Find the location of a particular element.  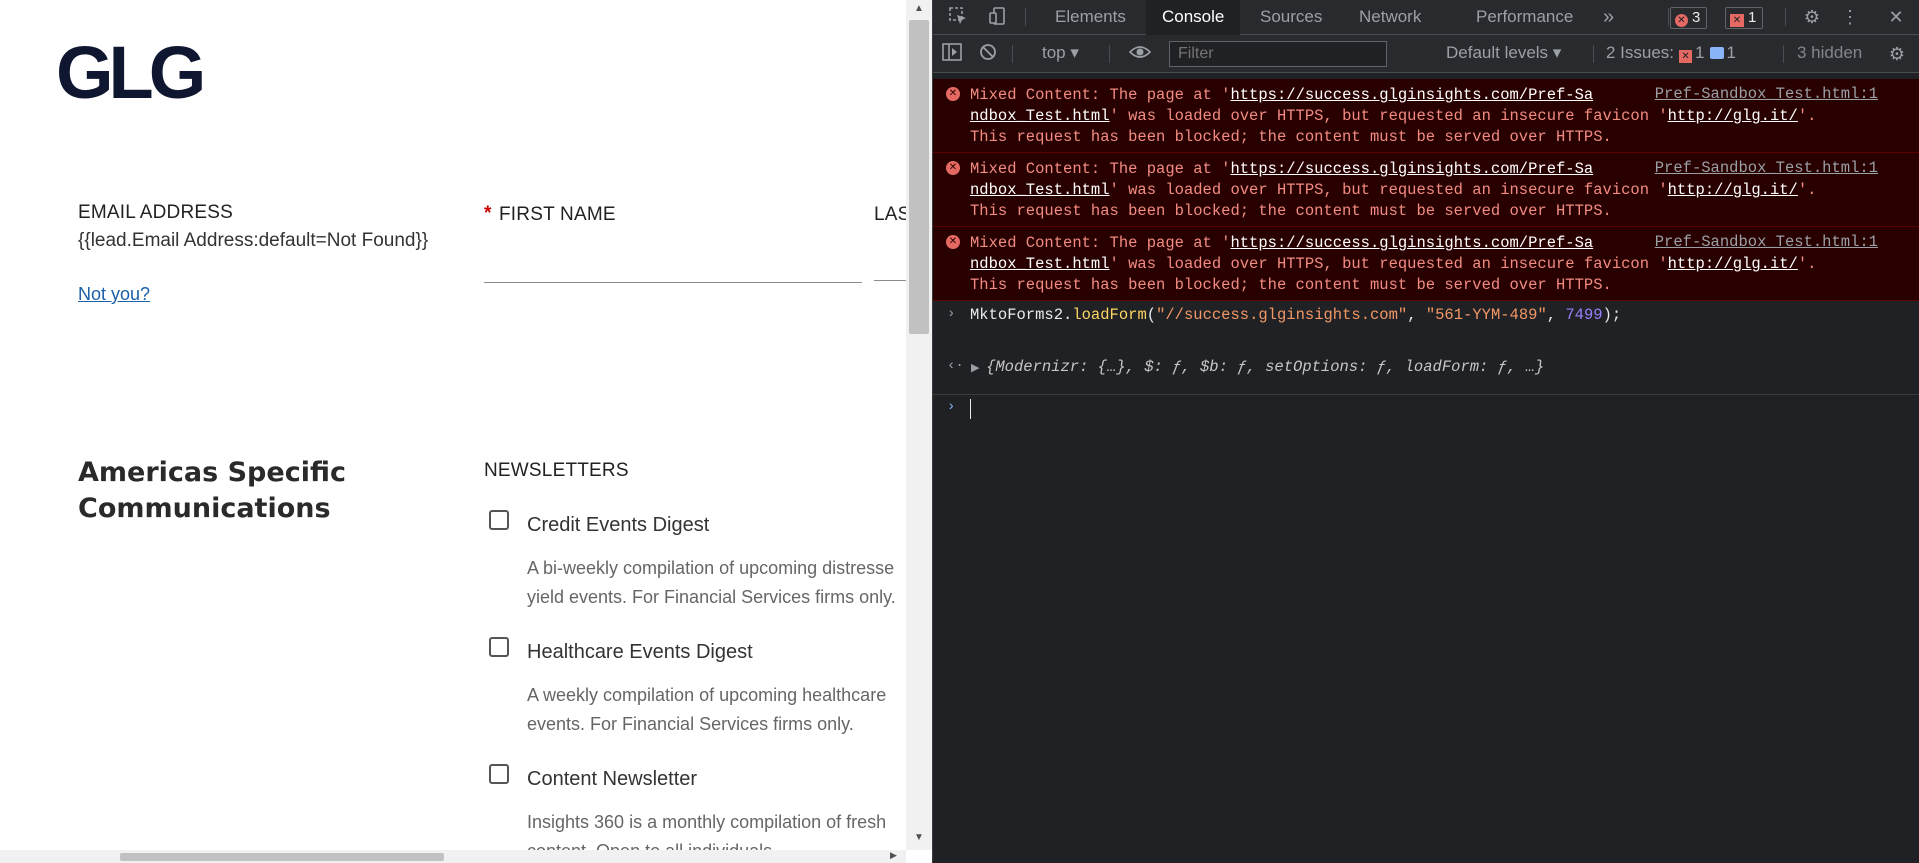

scroll-right-icon: ▶ is located at coordinates (893, 855).